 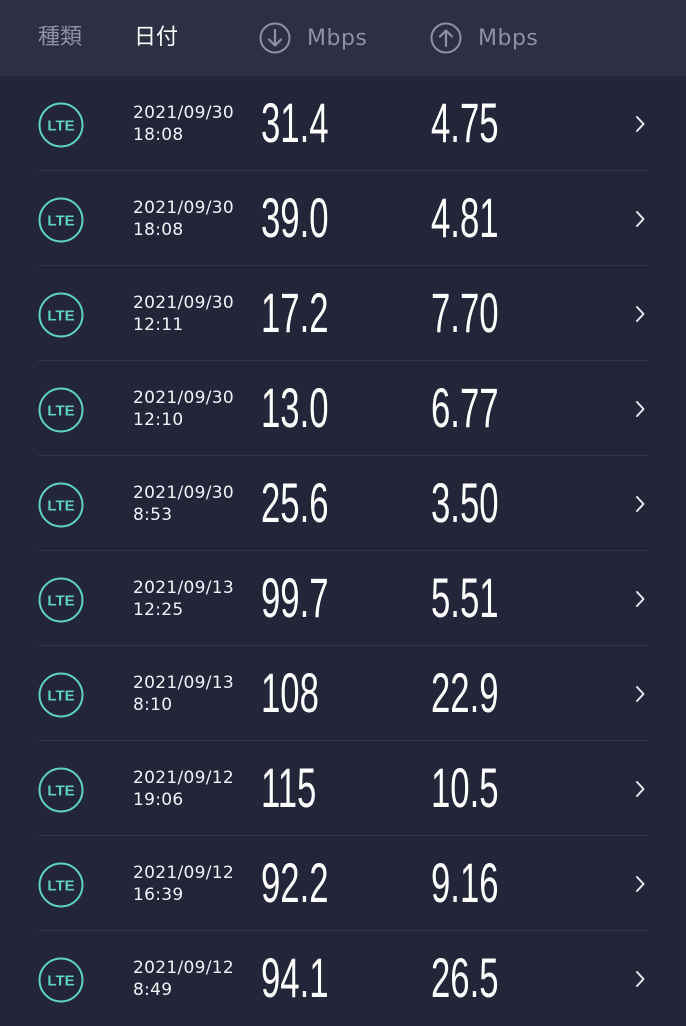 I want to click on result-datetime: 2021/09/12 16:39, so click(x=183, y=884).